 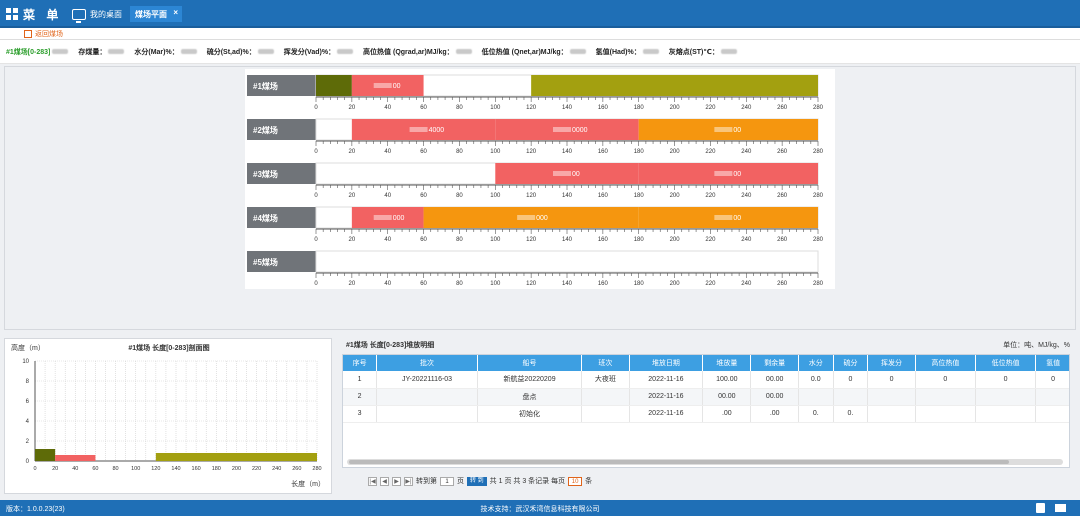 What do you see at coordinates (530, 363) in the screenshot?
I see `column-header: 船号` at bounding box center [530, 363].